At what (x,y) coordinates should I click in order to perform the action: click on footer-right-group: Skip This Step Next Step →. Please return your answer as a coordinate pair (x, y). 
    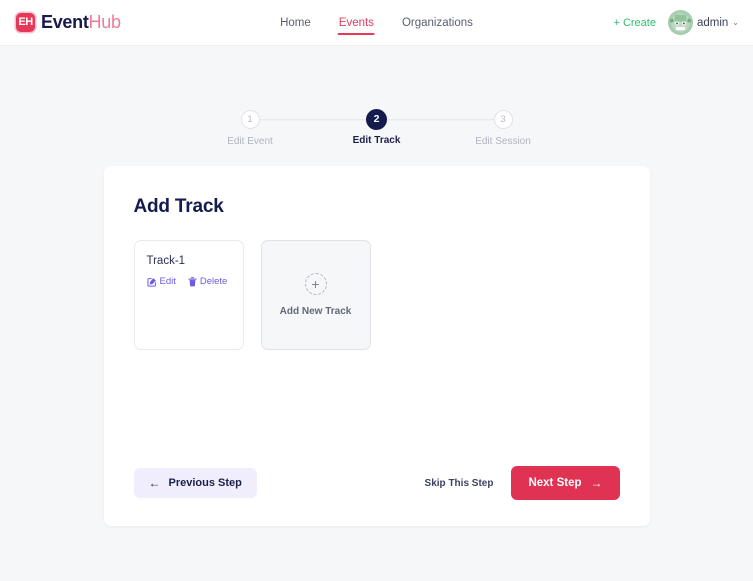
    Looking at the image, I should click on (522, 483).